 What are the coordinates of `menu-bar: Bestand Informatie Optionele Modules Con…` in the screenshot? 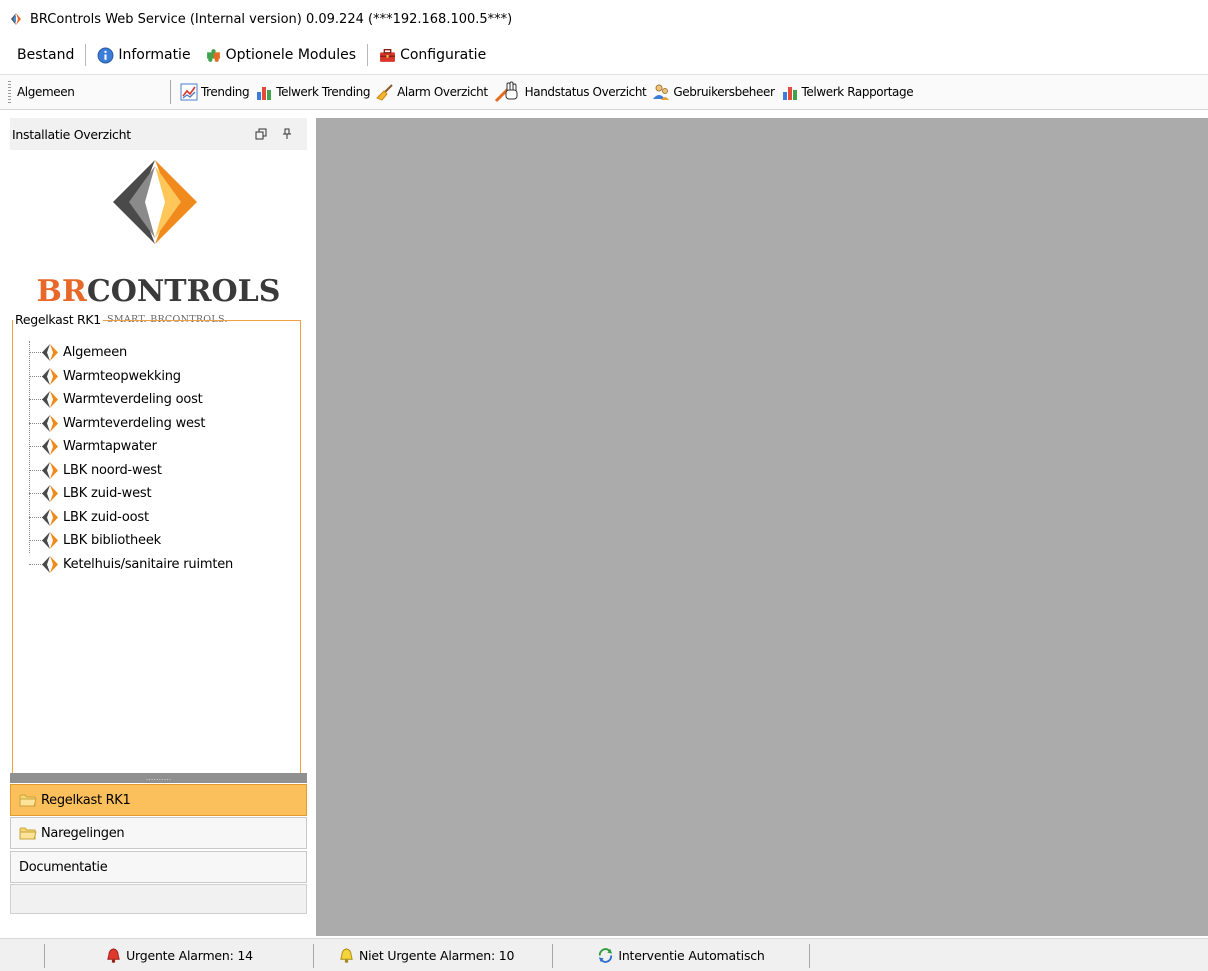 It's located at (604, 55).